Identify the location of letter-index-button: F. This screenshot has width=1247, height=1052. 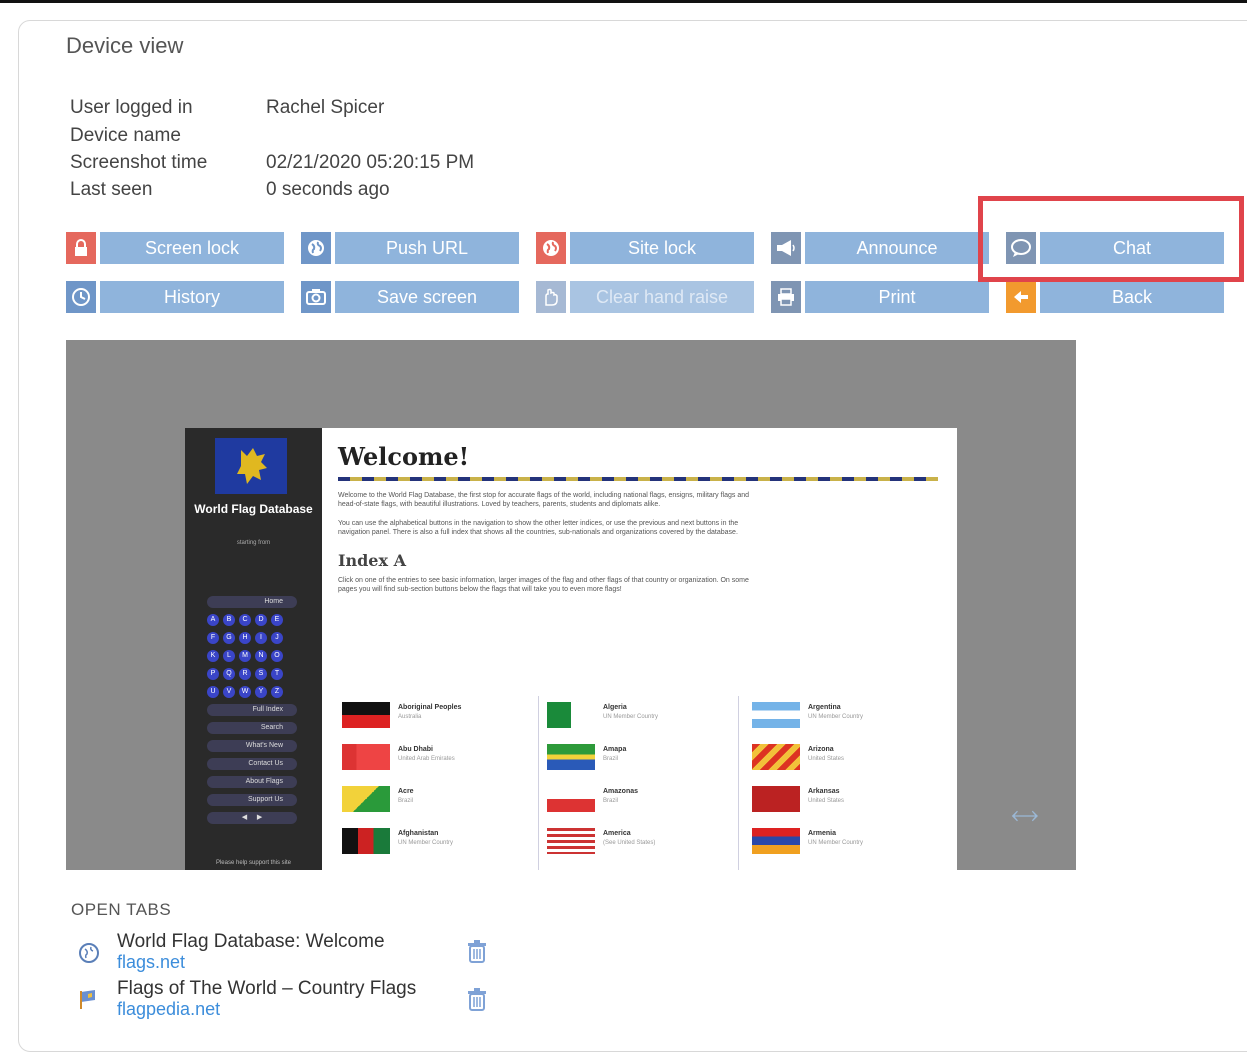
(213, 638).